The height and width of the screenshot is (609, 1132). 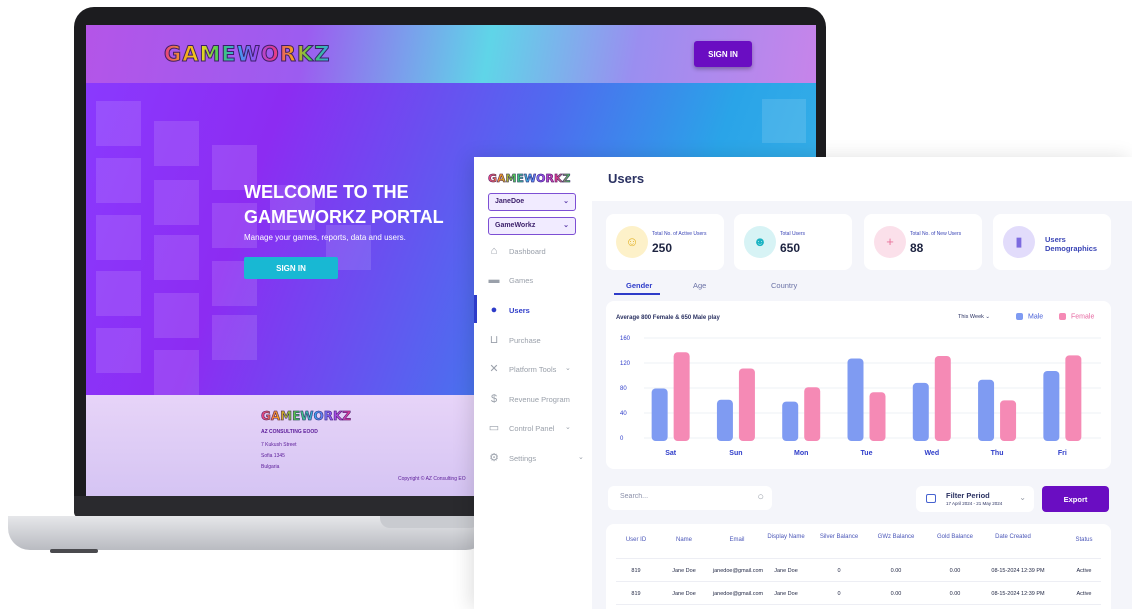 I want to click on org-select-value: GameWorkz, so click(x=515, y=225).